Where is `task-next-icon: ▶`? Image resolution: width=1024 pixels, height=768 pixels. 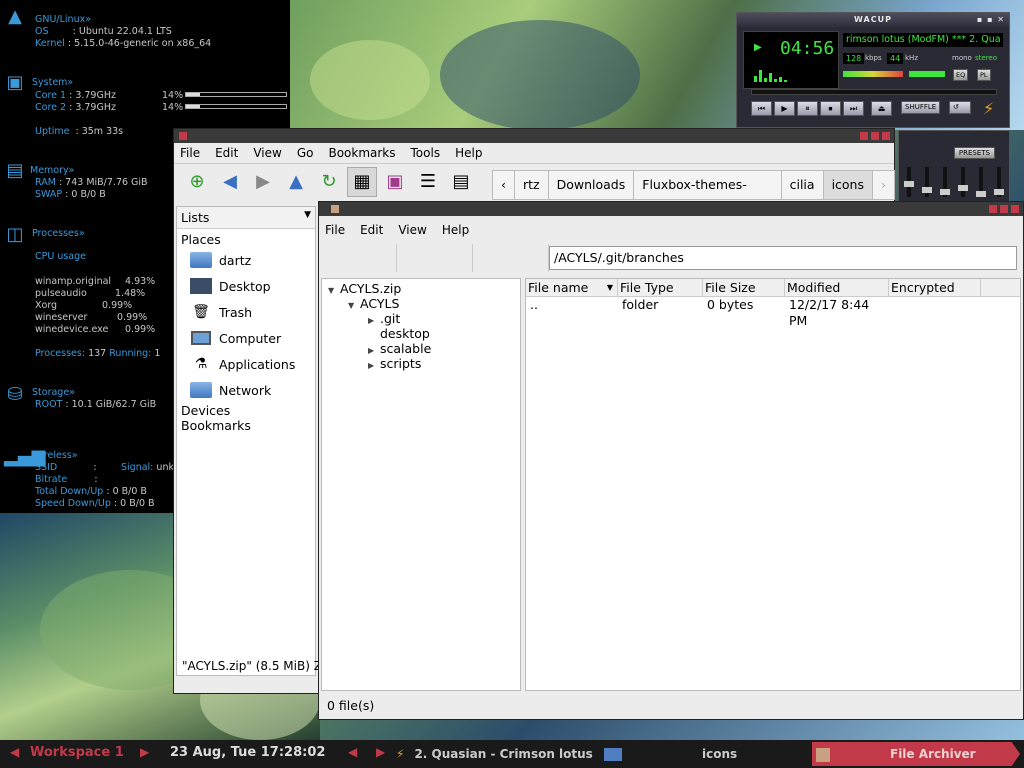 task-next-icon: ▶ is located at coordinates (380, 752).